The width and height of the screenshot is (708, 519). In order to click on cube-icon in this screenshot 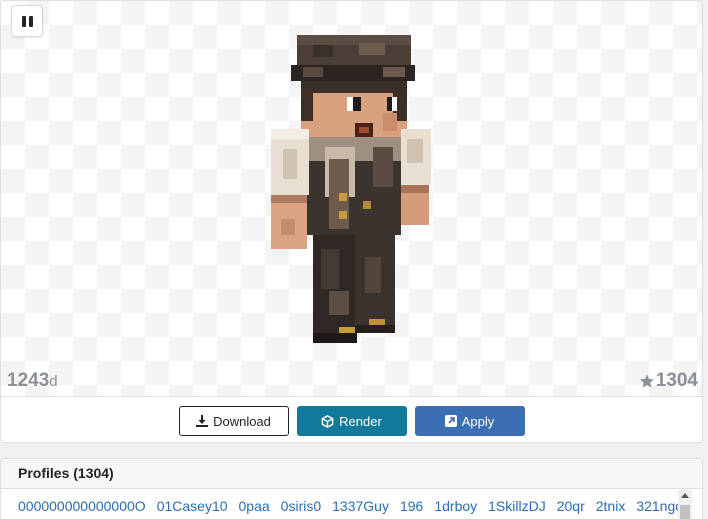, I will do `click(327, 421)`.